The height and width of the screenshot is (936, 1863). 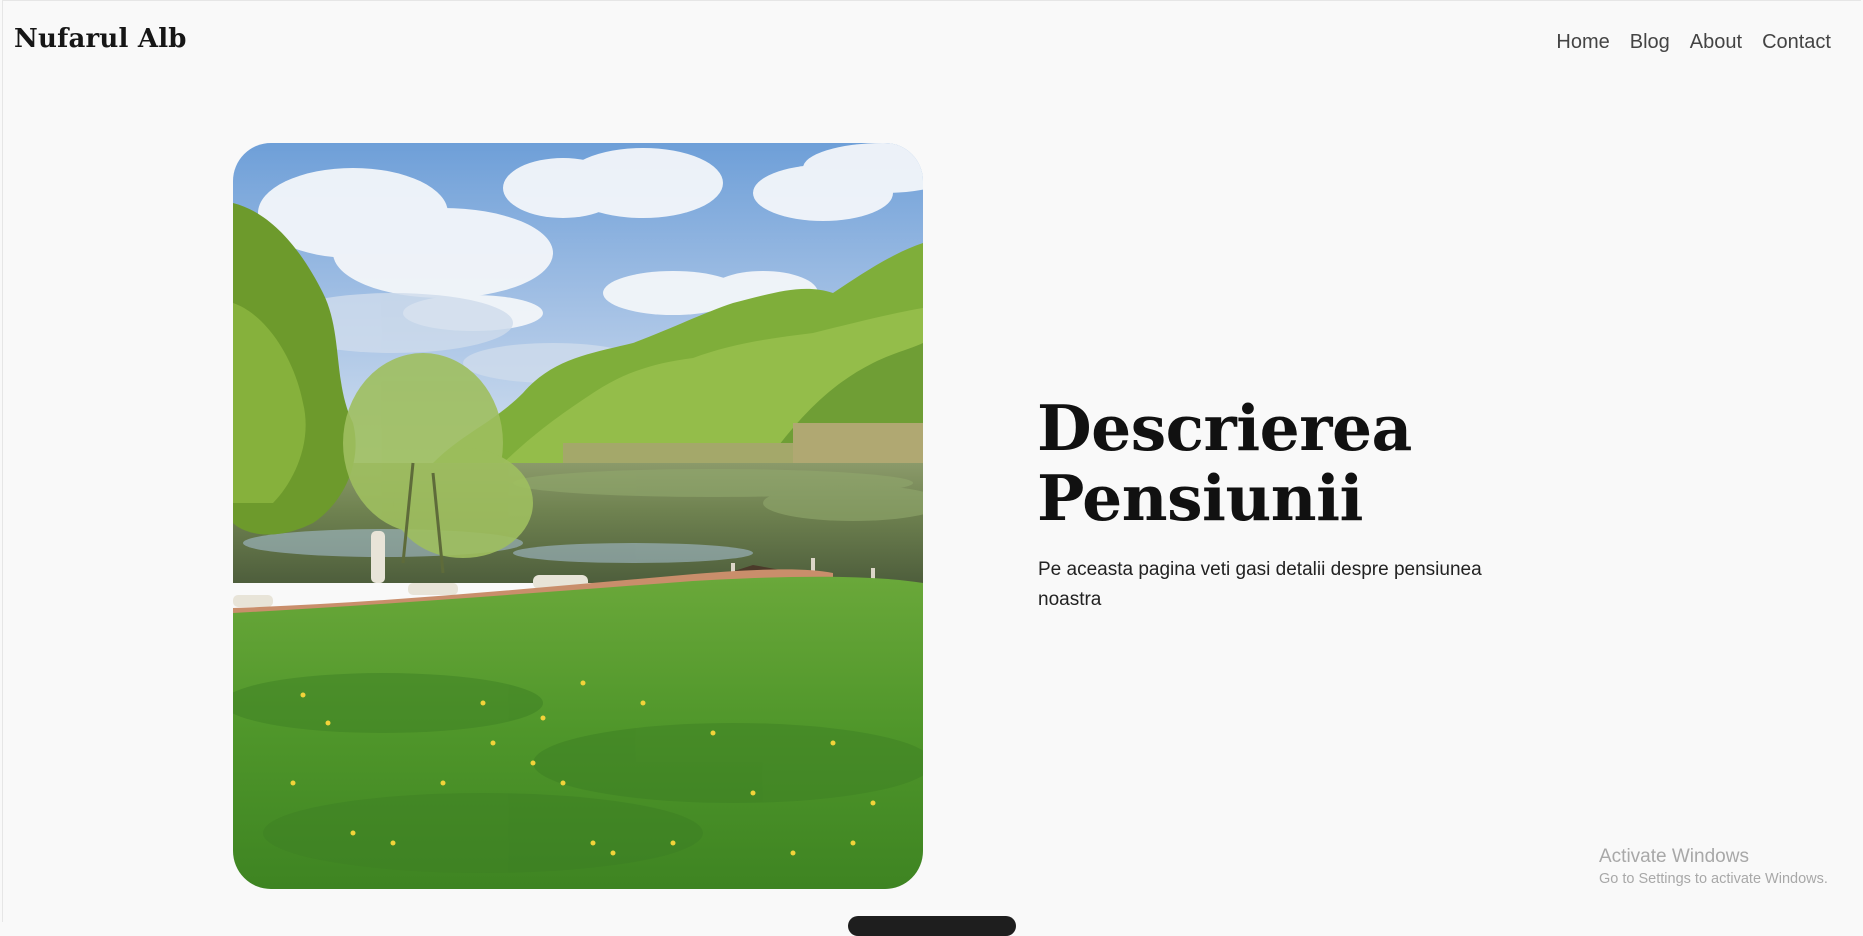 I want to click on main-nav: Home Blog About Contact, so click(x=1693, y=42).